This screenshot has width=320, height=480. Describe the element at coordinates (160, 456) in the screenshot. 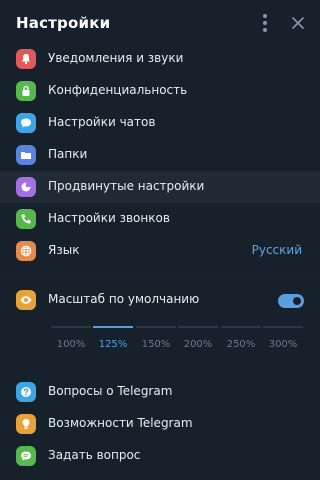

I see `row-ask-question: Задать вопрос` at that location.